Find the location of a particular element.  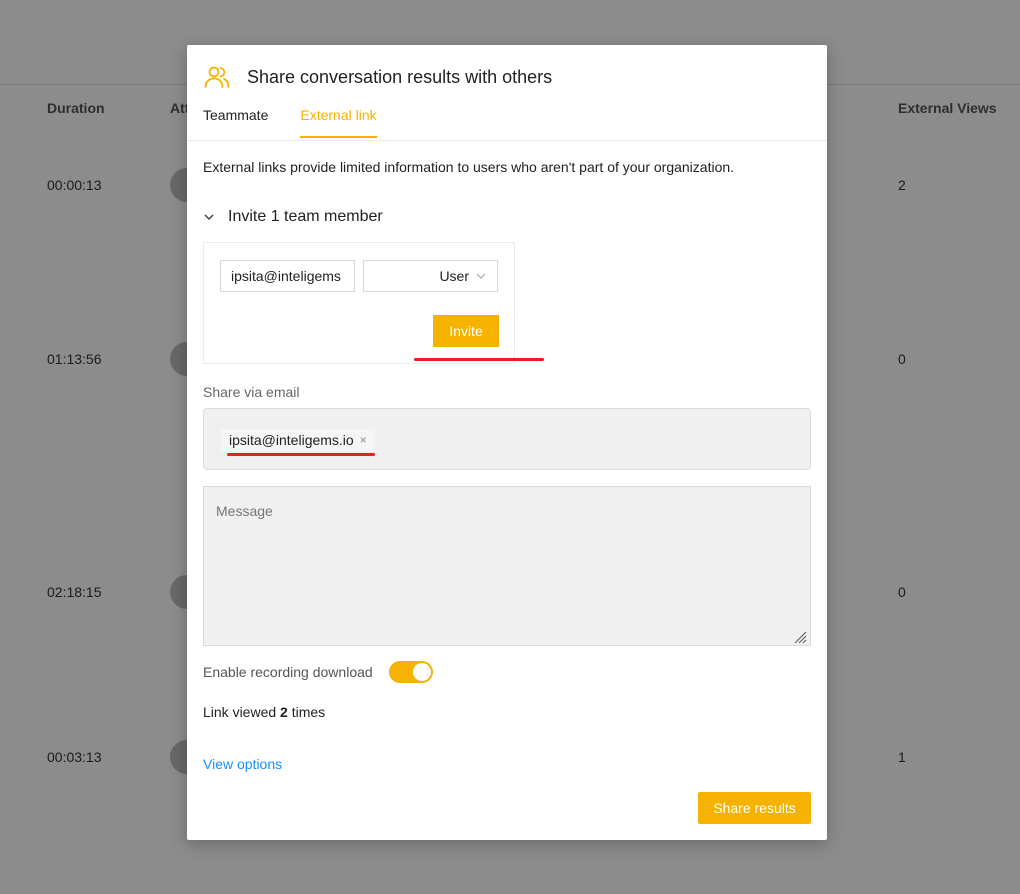

link-viewed-suffix: times is located at coordinates (308, 712).